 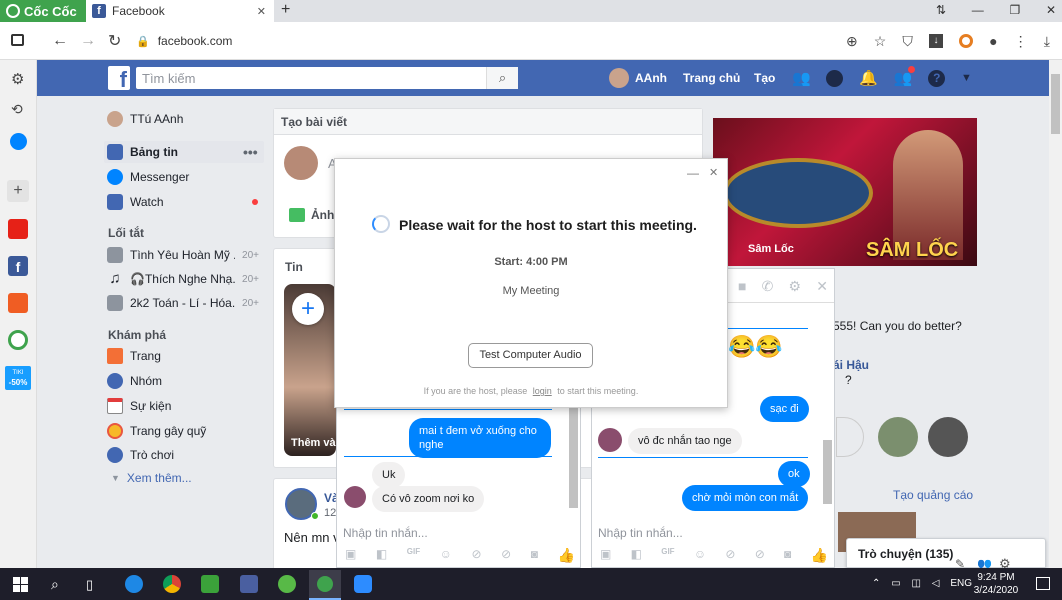 What do you see at coordinates (363, 584) in the screenshot?
I see `zoom-app-icon` at bounding box center [363, 584].